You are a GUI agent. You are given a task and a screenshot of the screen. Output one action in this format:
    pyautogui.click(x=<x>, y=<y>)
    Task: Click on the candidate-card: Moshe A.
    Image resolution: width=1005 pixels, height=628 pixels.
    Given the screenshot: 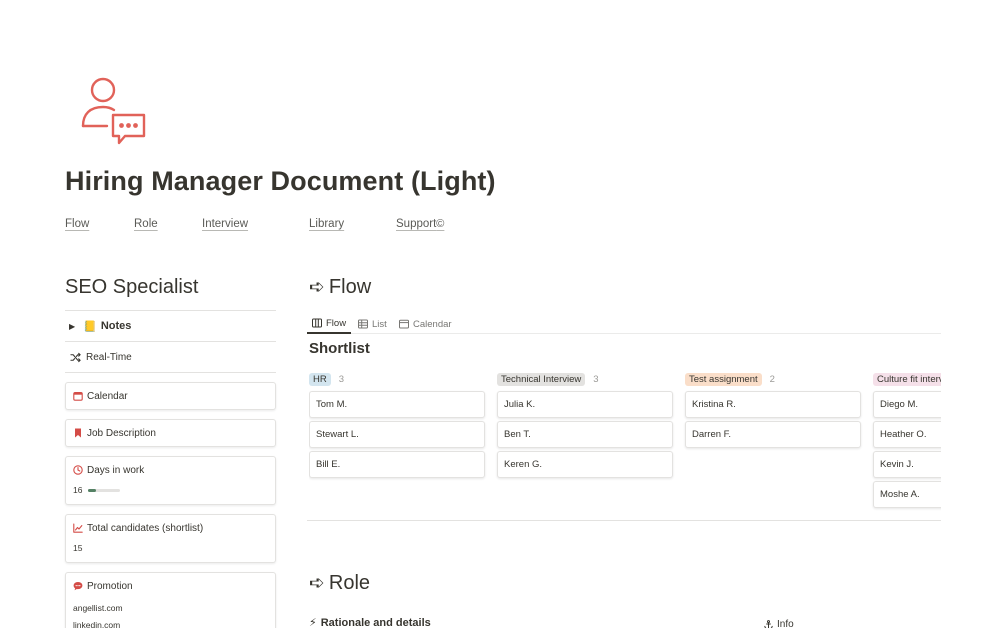 What is the action you would take?
    pyautogui.click(x=907, y=494)
    